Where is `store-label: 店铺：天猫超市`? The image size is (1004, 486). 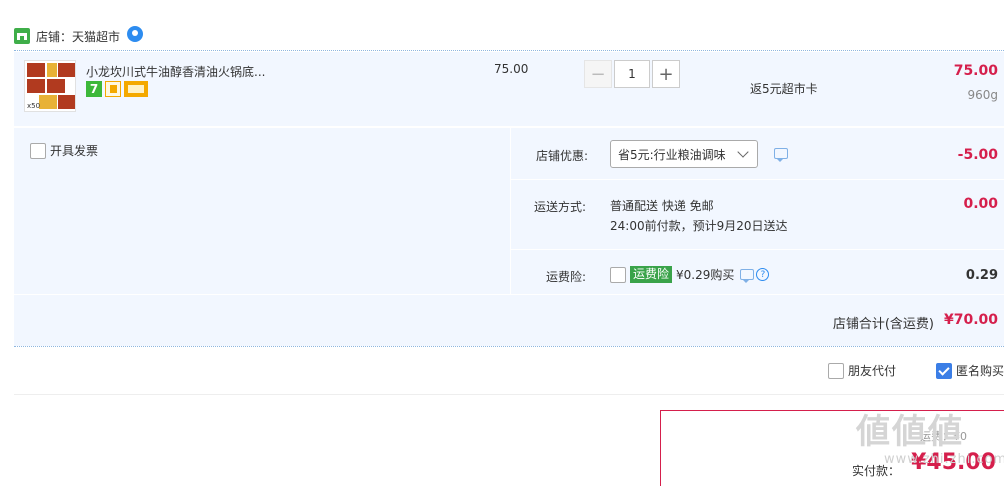 store-label: 店铺：天猫超市 is located at coordinates (78, 36).